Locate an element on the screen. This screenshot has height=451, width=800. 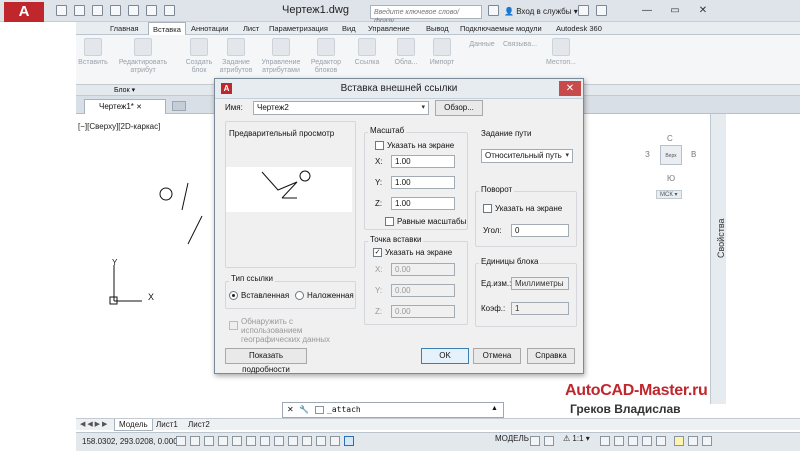
viewcube-east: В is located at coordinates (693, 154).